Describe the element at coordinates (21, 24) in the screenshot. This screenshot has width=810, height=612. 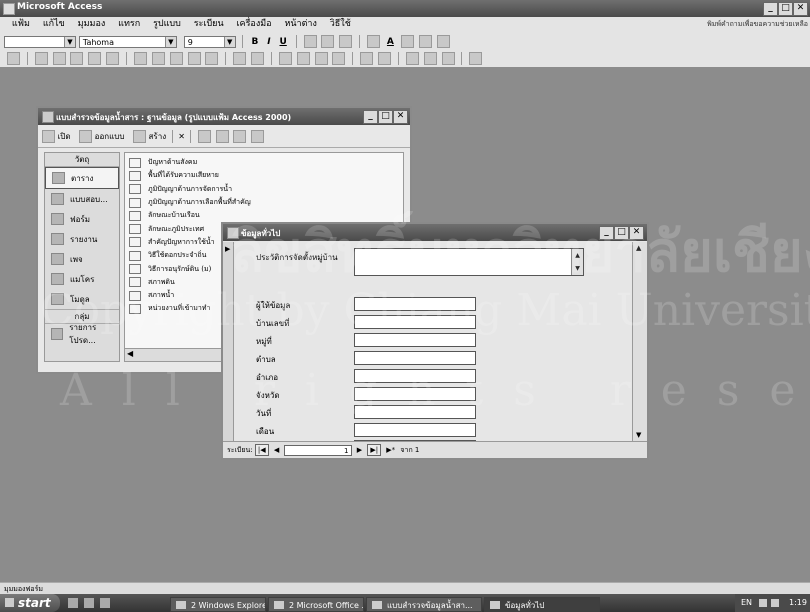
I see `menu-file: แฟ้ม` at that location.